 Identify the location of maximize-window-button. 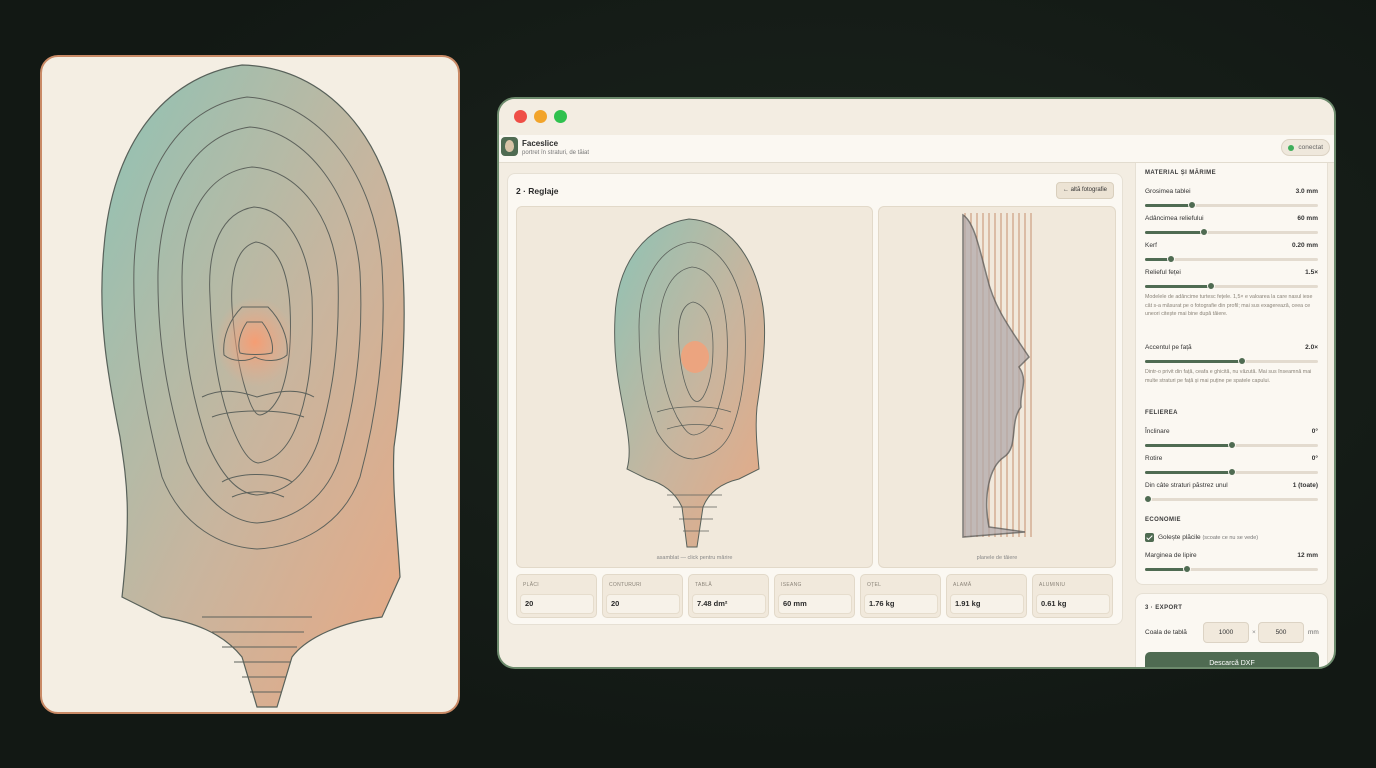
(560, 116).